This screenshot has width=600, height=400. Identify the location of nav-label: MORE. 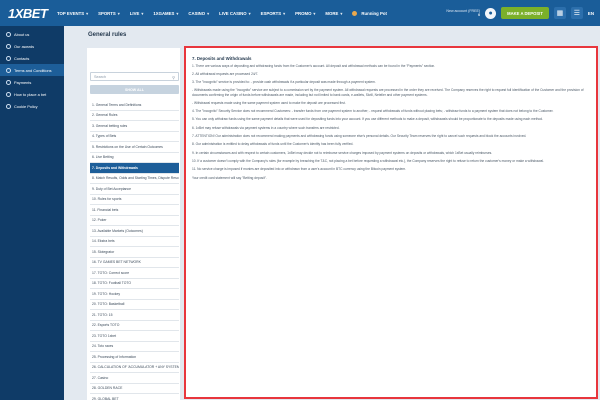
(332, 13).